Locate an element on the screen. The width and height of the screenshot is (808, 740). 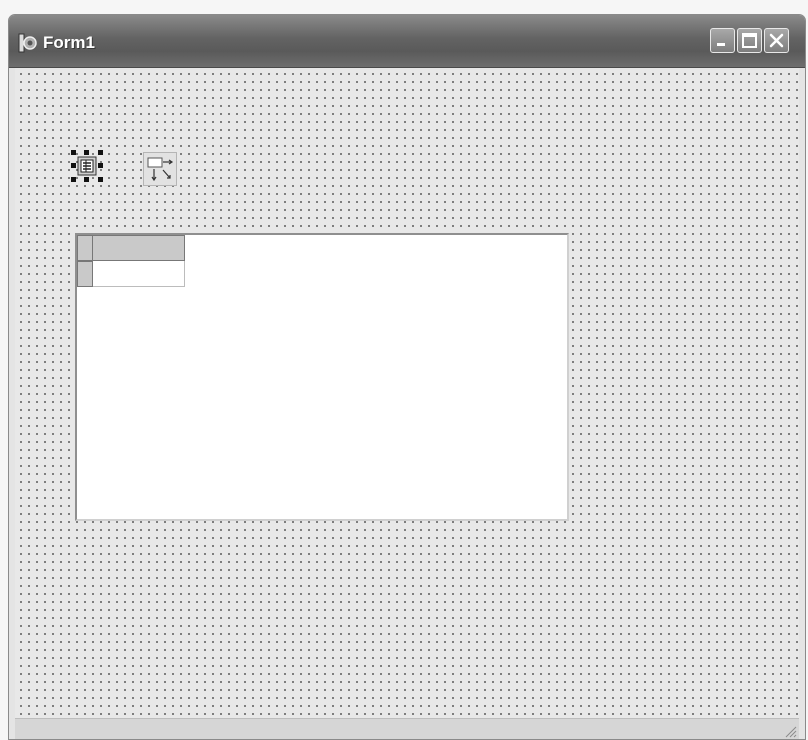
close-button is located at coordinates (776, 40).